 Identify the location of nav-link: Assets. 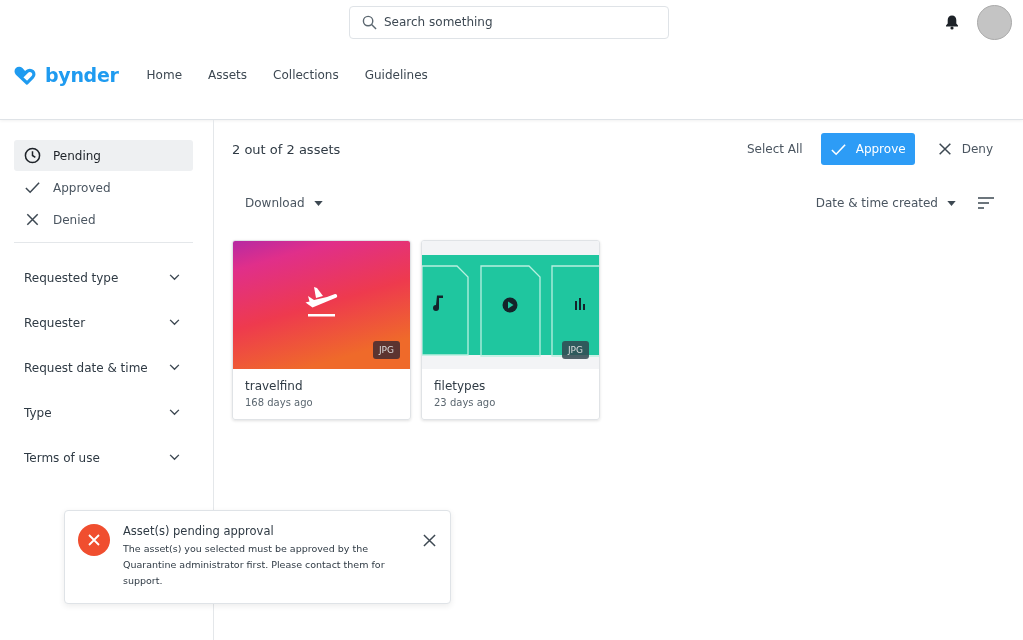
(228, 75).